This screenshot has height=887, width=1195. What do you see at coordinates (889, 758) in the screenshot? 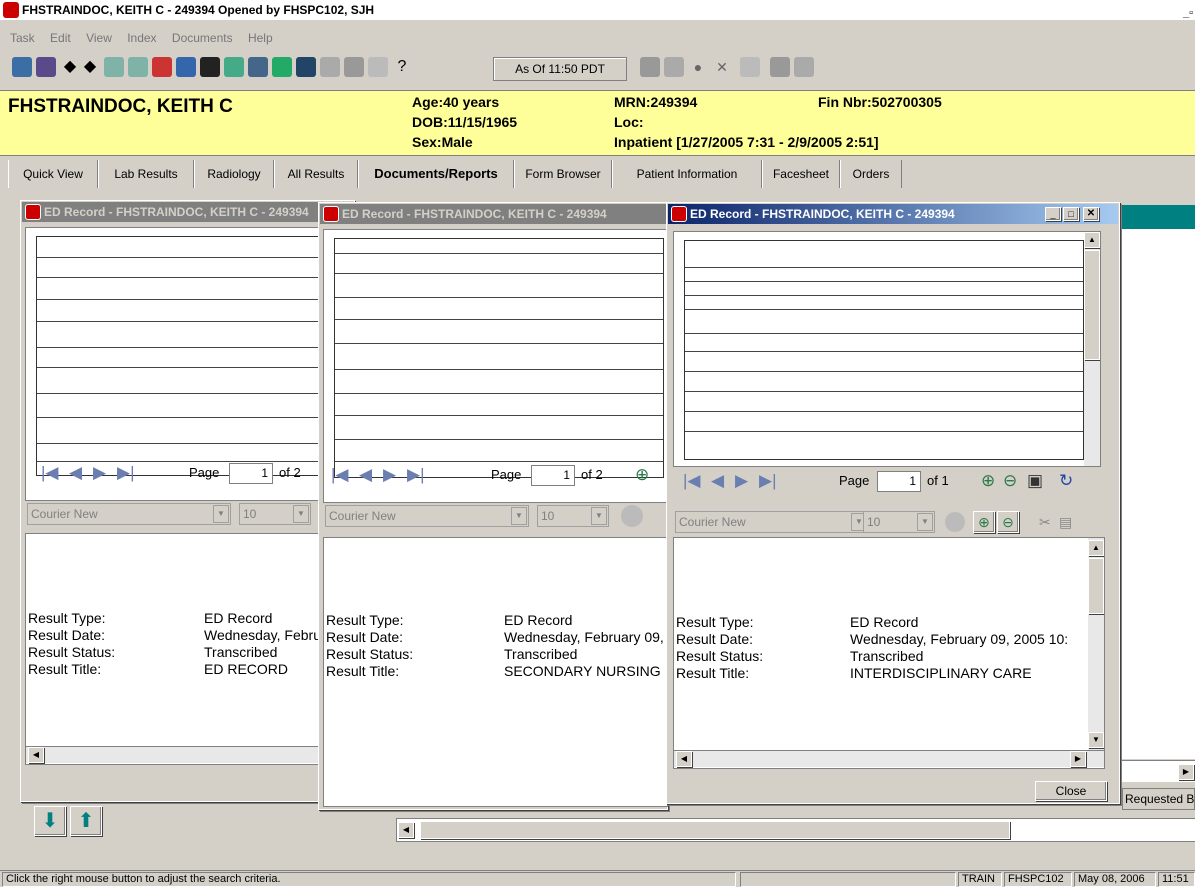
I see `h-scrollbar-3: ◀ ▶` at bounding box center [889, 758].